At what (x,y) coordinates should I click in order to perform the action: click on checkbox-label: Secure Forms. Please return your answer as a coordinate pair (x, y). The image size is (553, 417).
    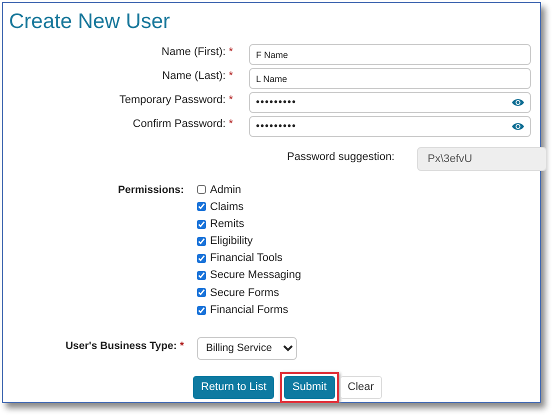
    Looking at the image, I should click on (245, 293).